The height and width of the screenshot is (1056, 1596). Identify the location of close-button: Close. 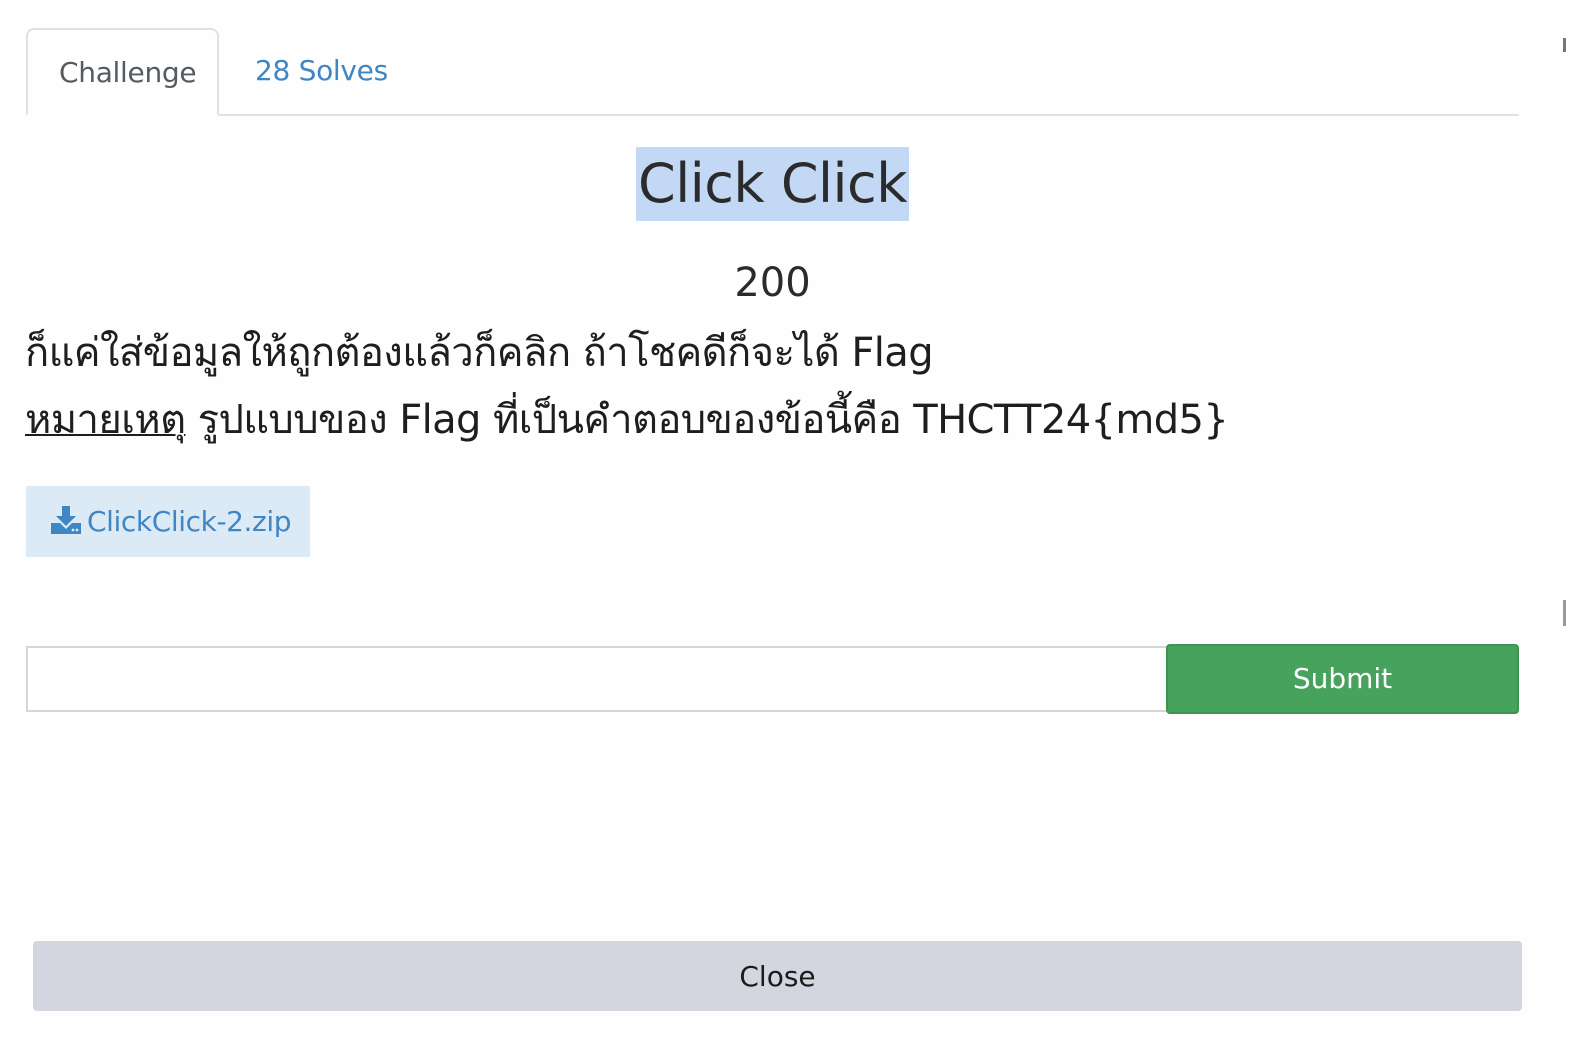
(777, 976).